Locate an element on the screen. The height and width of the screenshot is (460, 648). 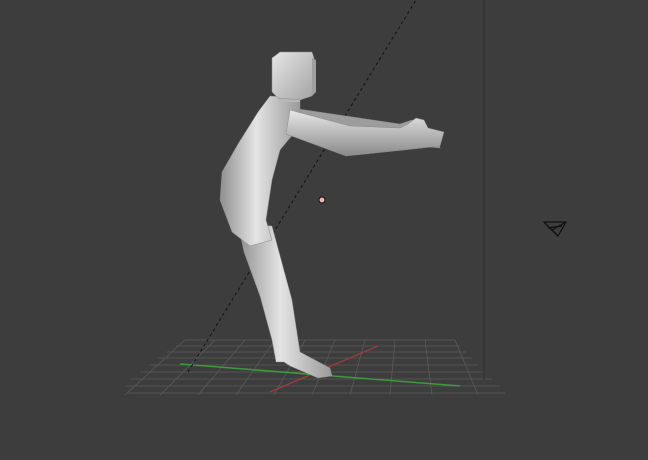
head is located at coordinates (293, 76).